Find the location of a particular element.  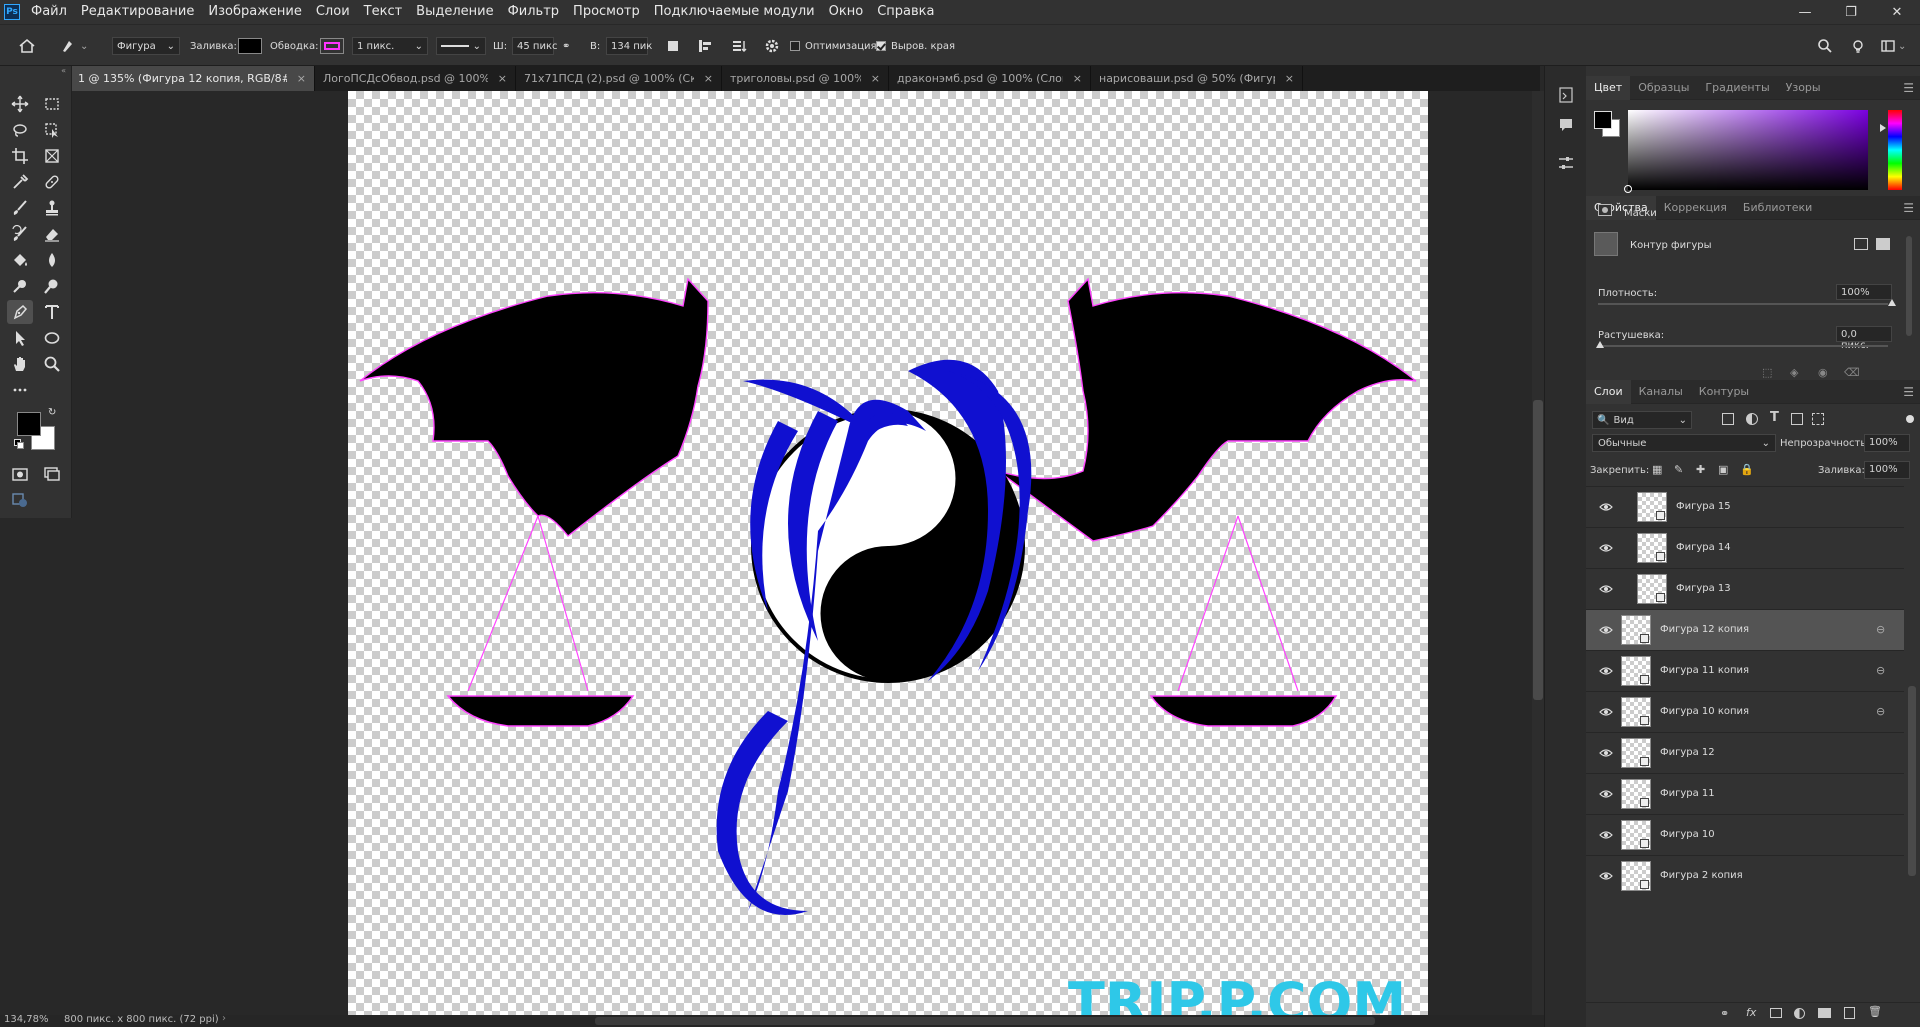

history-brush-tool-icon is located at coordinates (20, 234).